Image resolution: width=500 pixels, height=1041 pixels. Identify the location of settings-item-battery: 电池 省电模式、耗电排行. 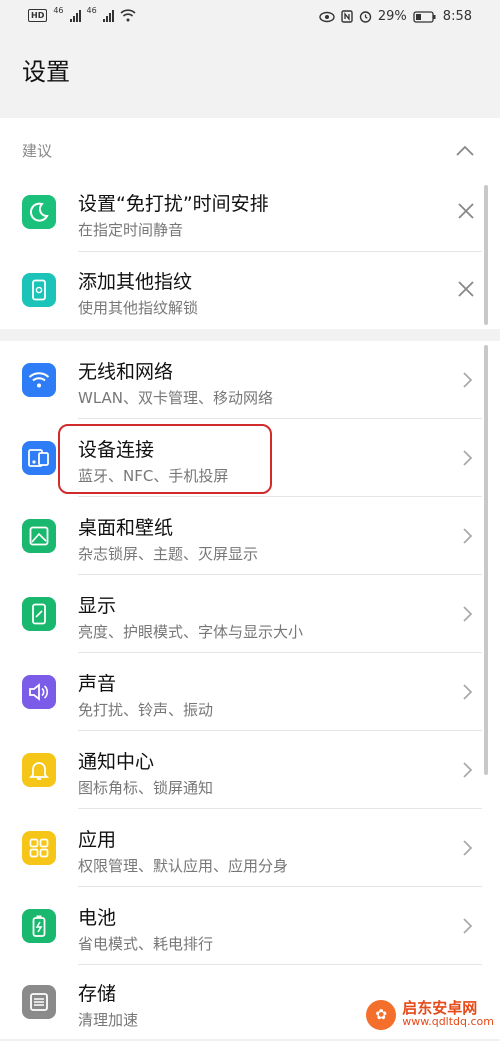
(250, 926).